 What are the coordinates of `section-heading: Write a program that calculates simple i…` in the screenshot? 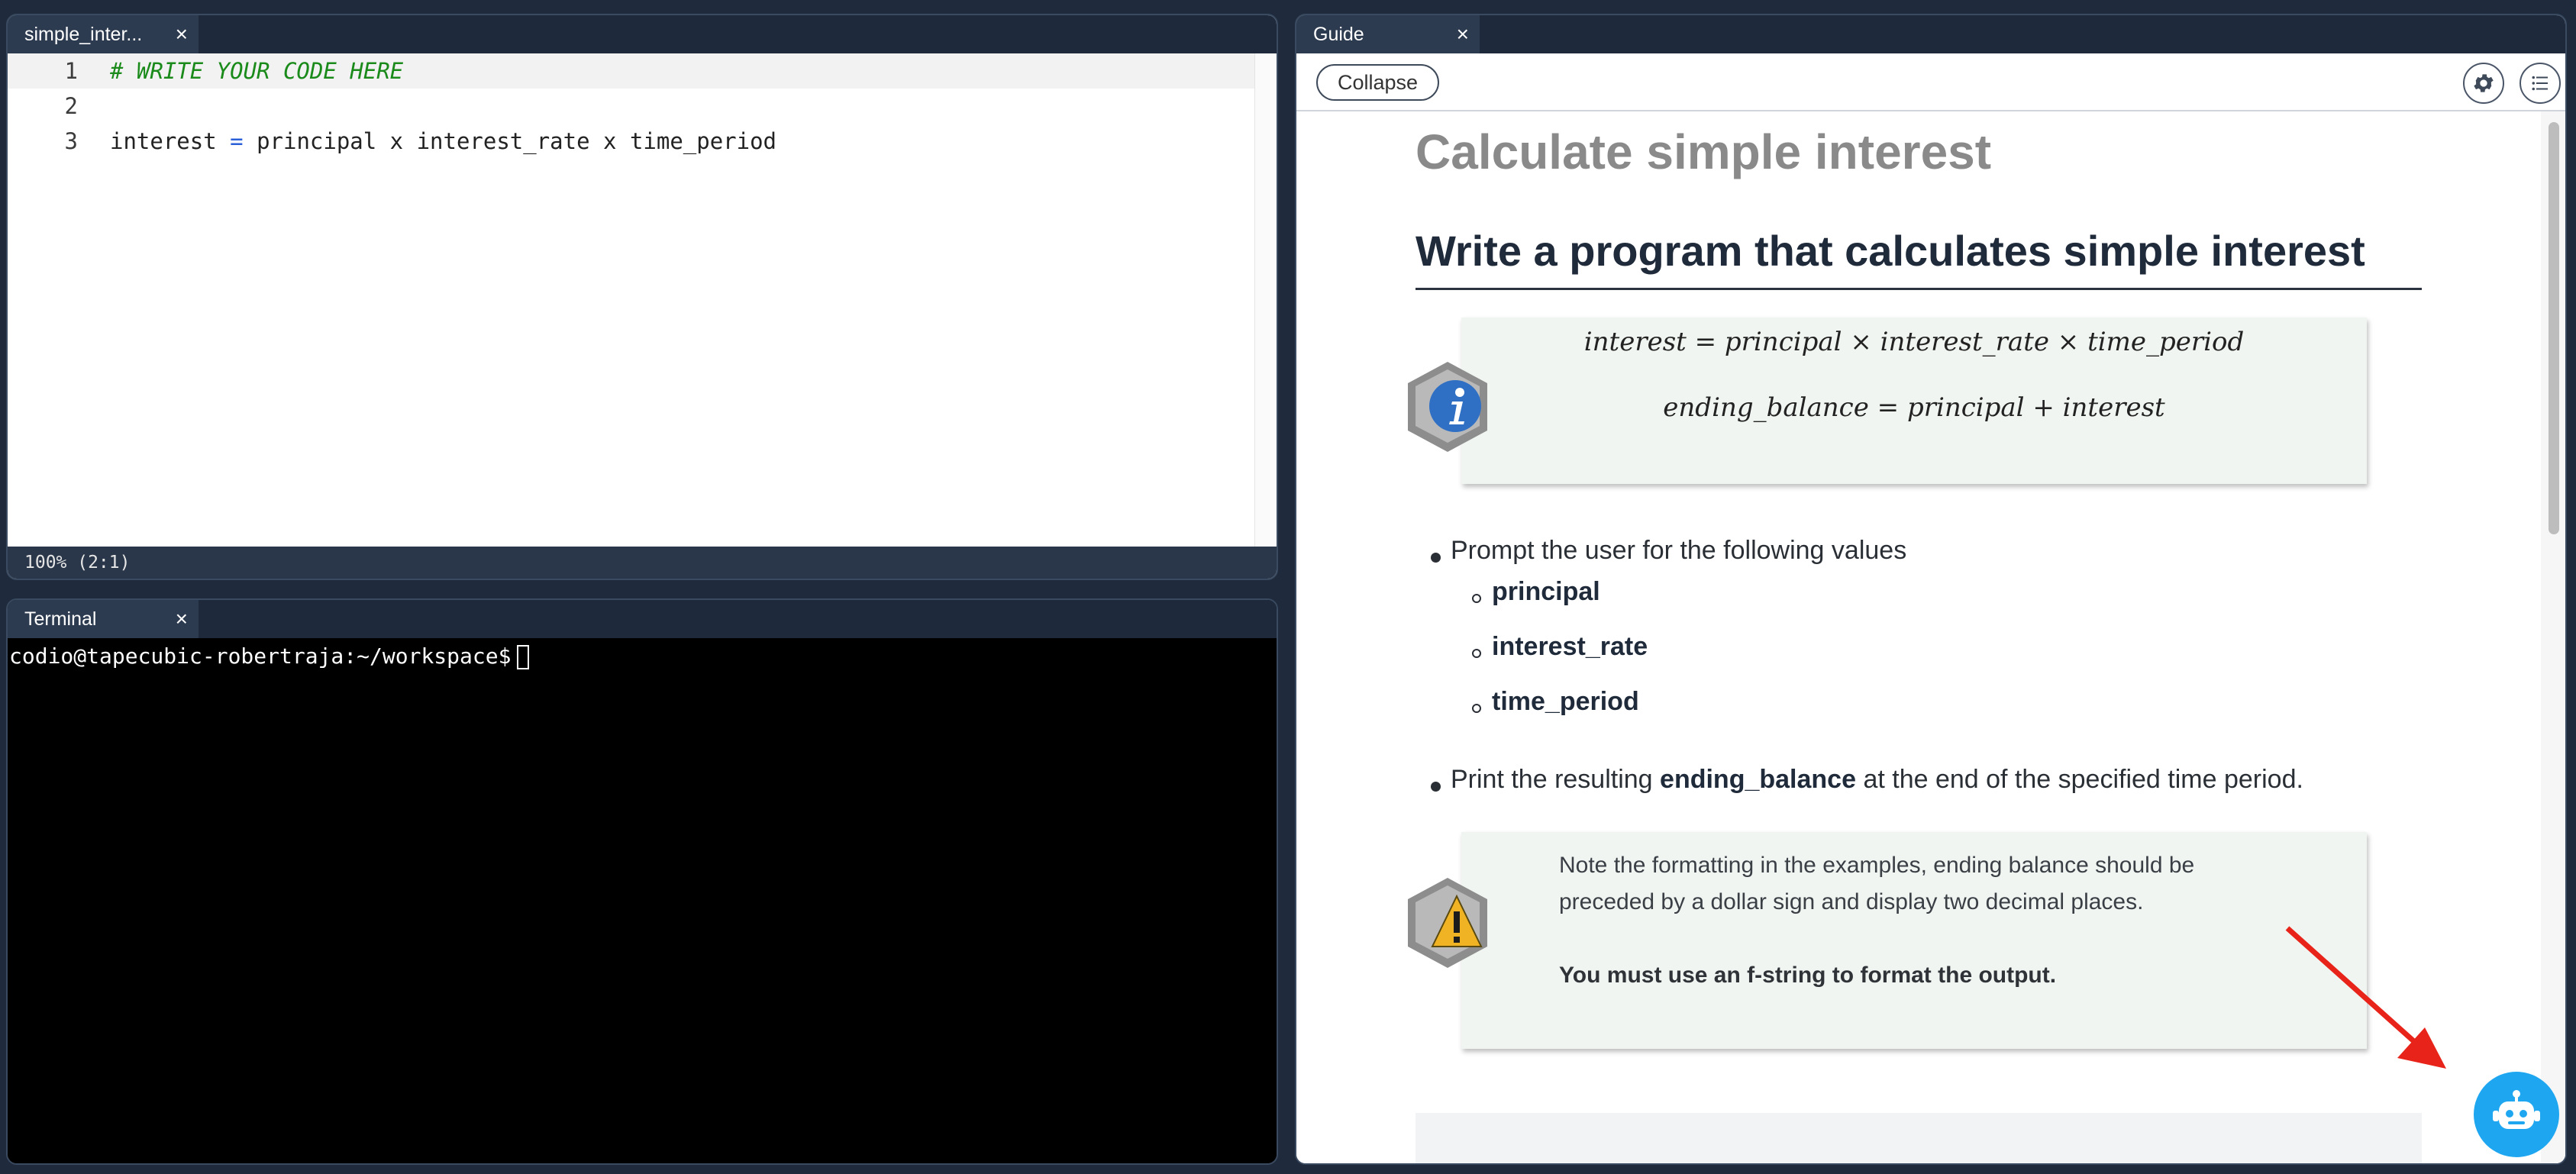 It's located at (1919, 258).